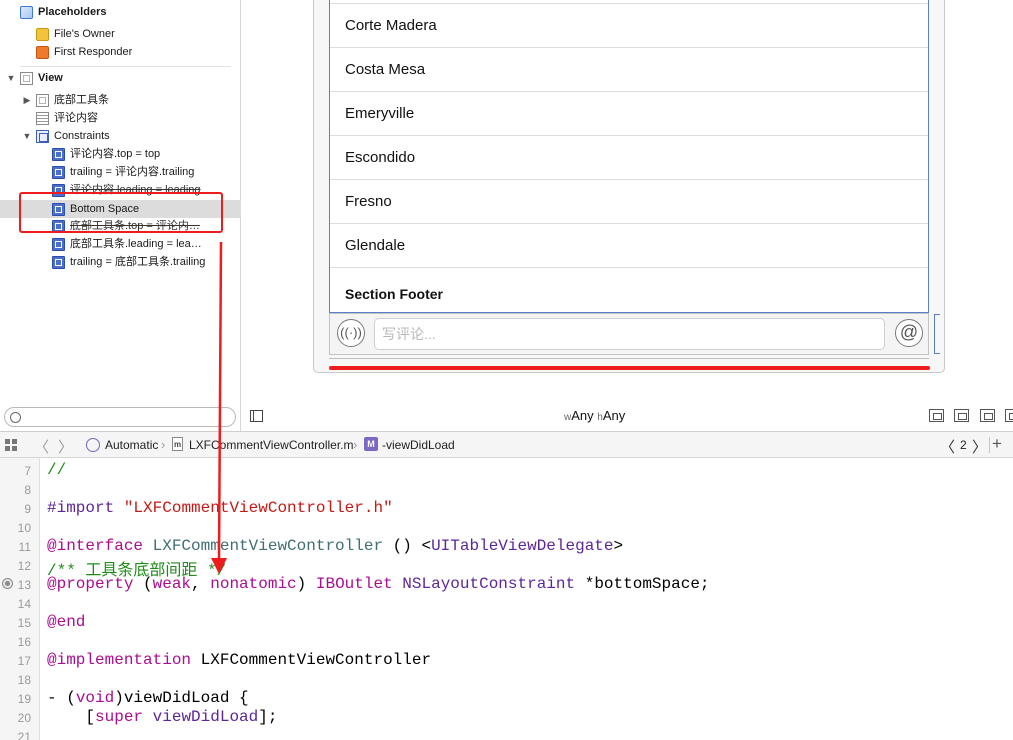  What do you see at coordinates (24, 718) in the screenshot?
I see `line-number: 20` at bounding box center [24, 718].